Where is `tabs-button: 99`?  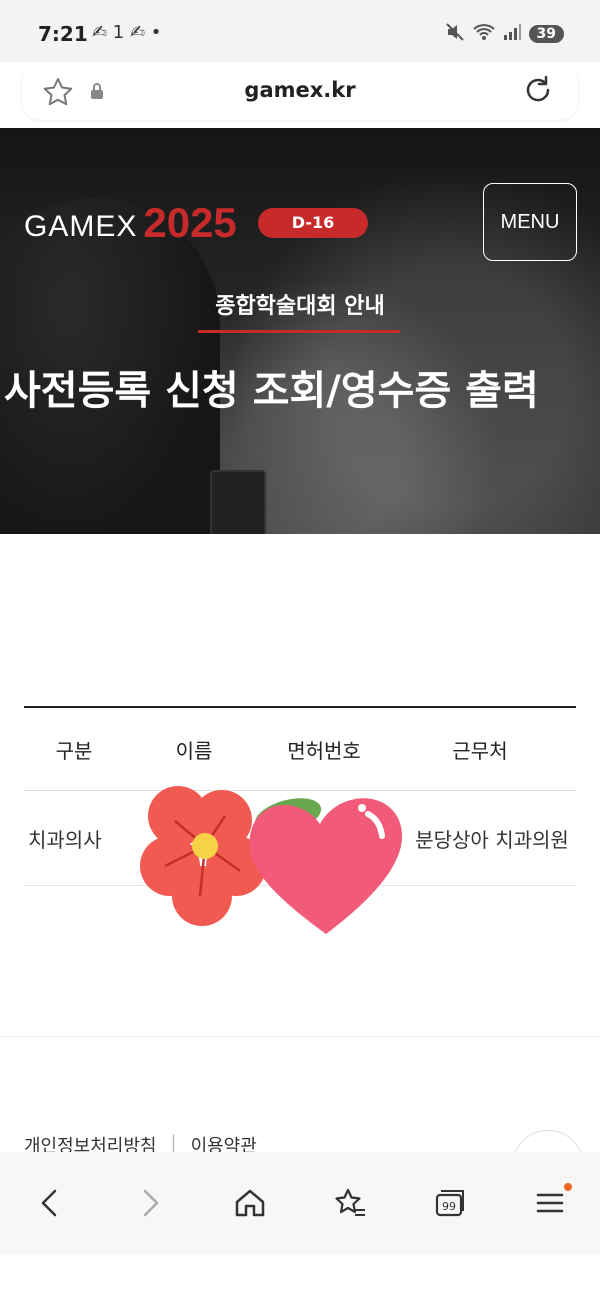 tabs-button: 99 is located at coordinates (450, 1203).